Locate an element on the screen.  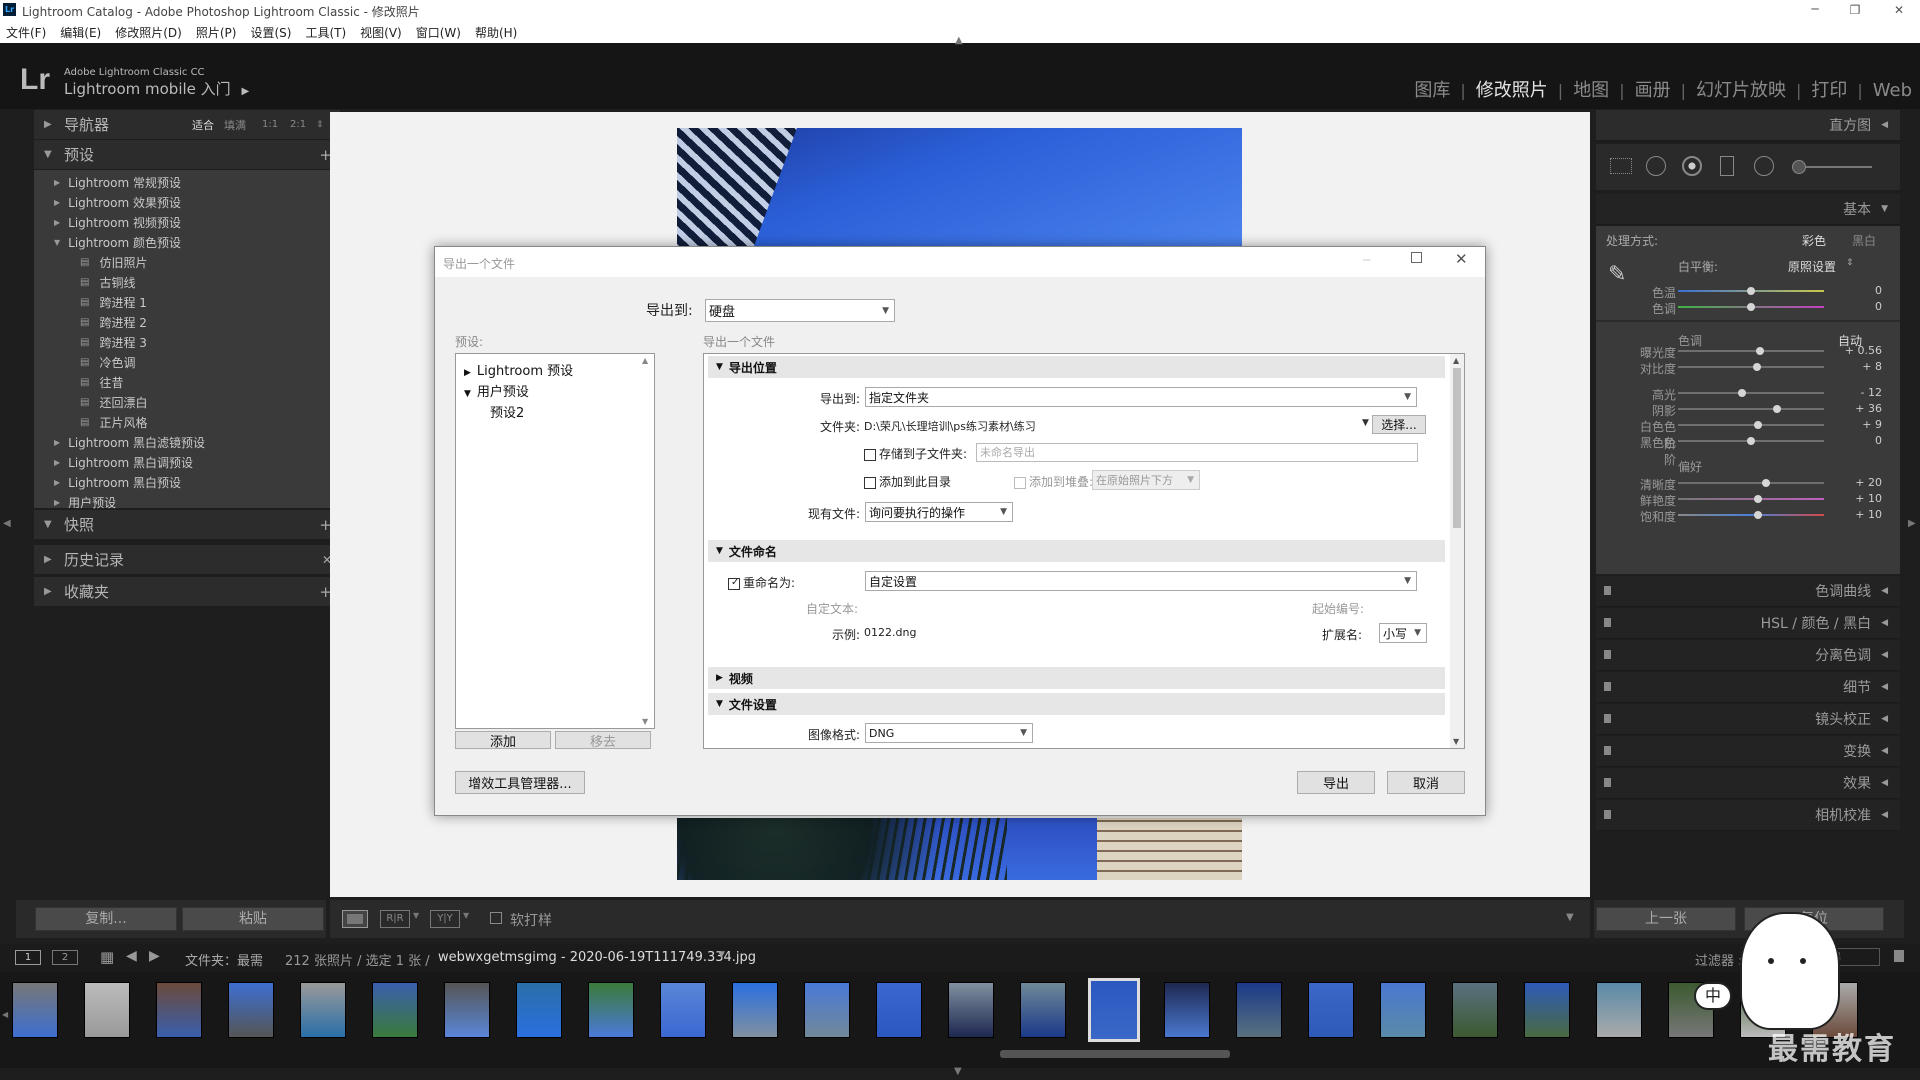
preset-item: ▤ 古铜线 is located at coordinates (187, 282).